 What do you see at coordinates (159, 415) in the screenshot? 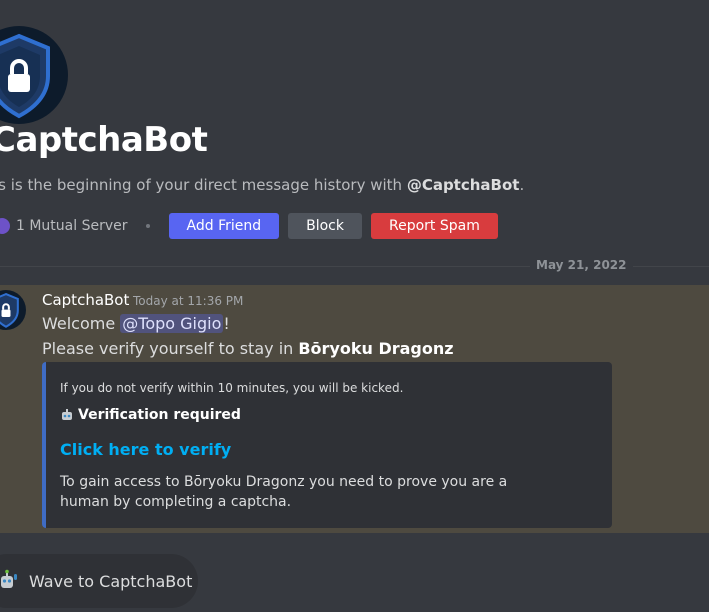
I see `embed-title: Verification required` at bounding box center [159, 415].